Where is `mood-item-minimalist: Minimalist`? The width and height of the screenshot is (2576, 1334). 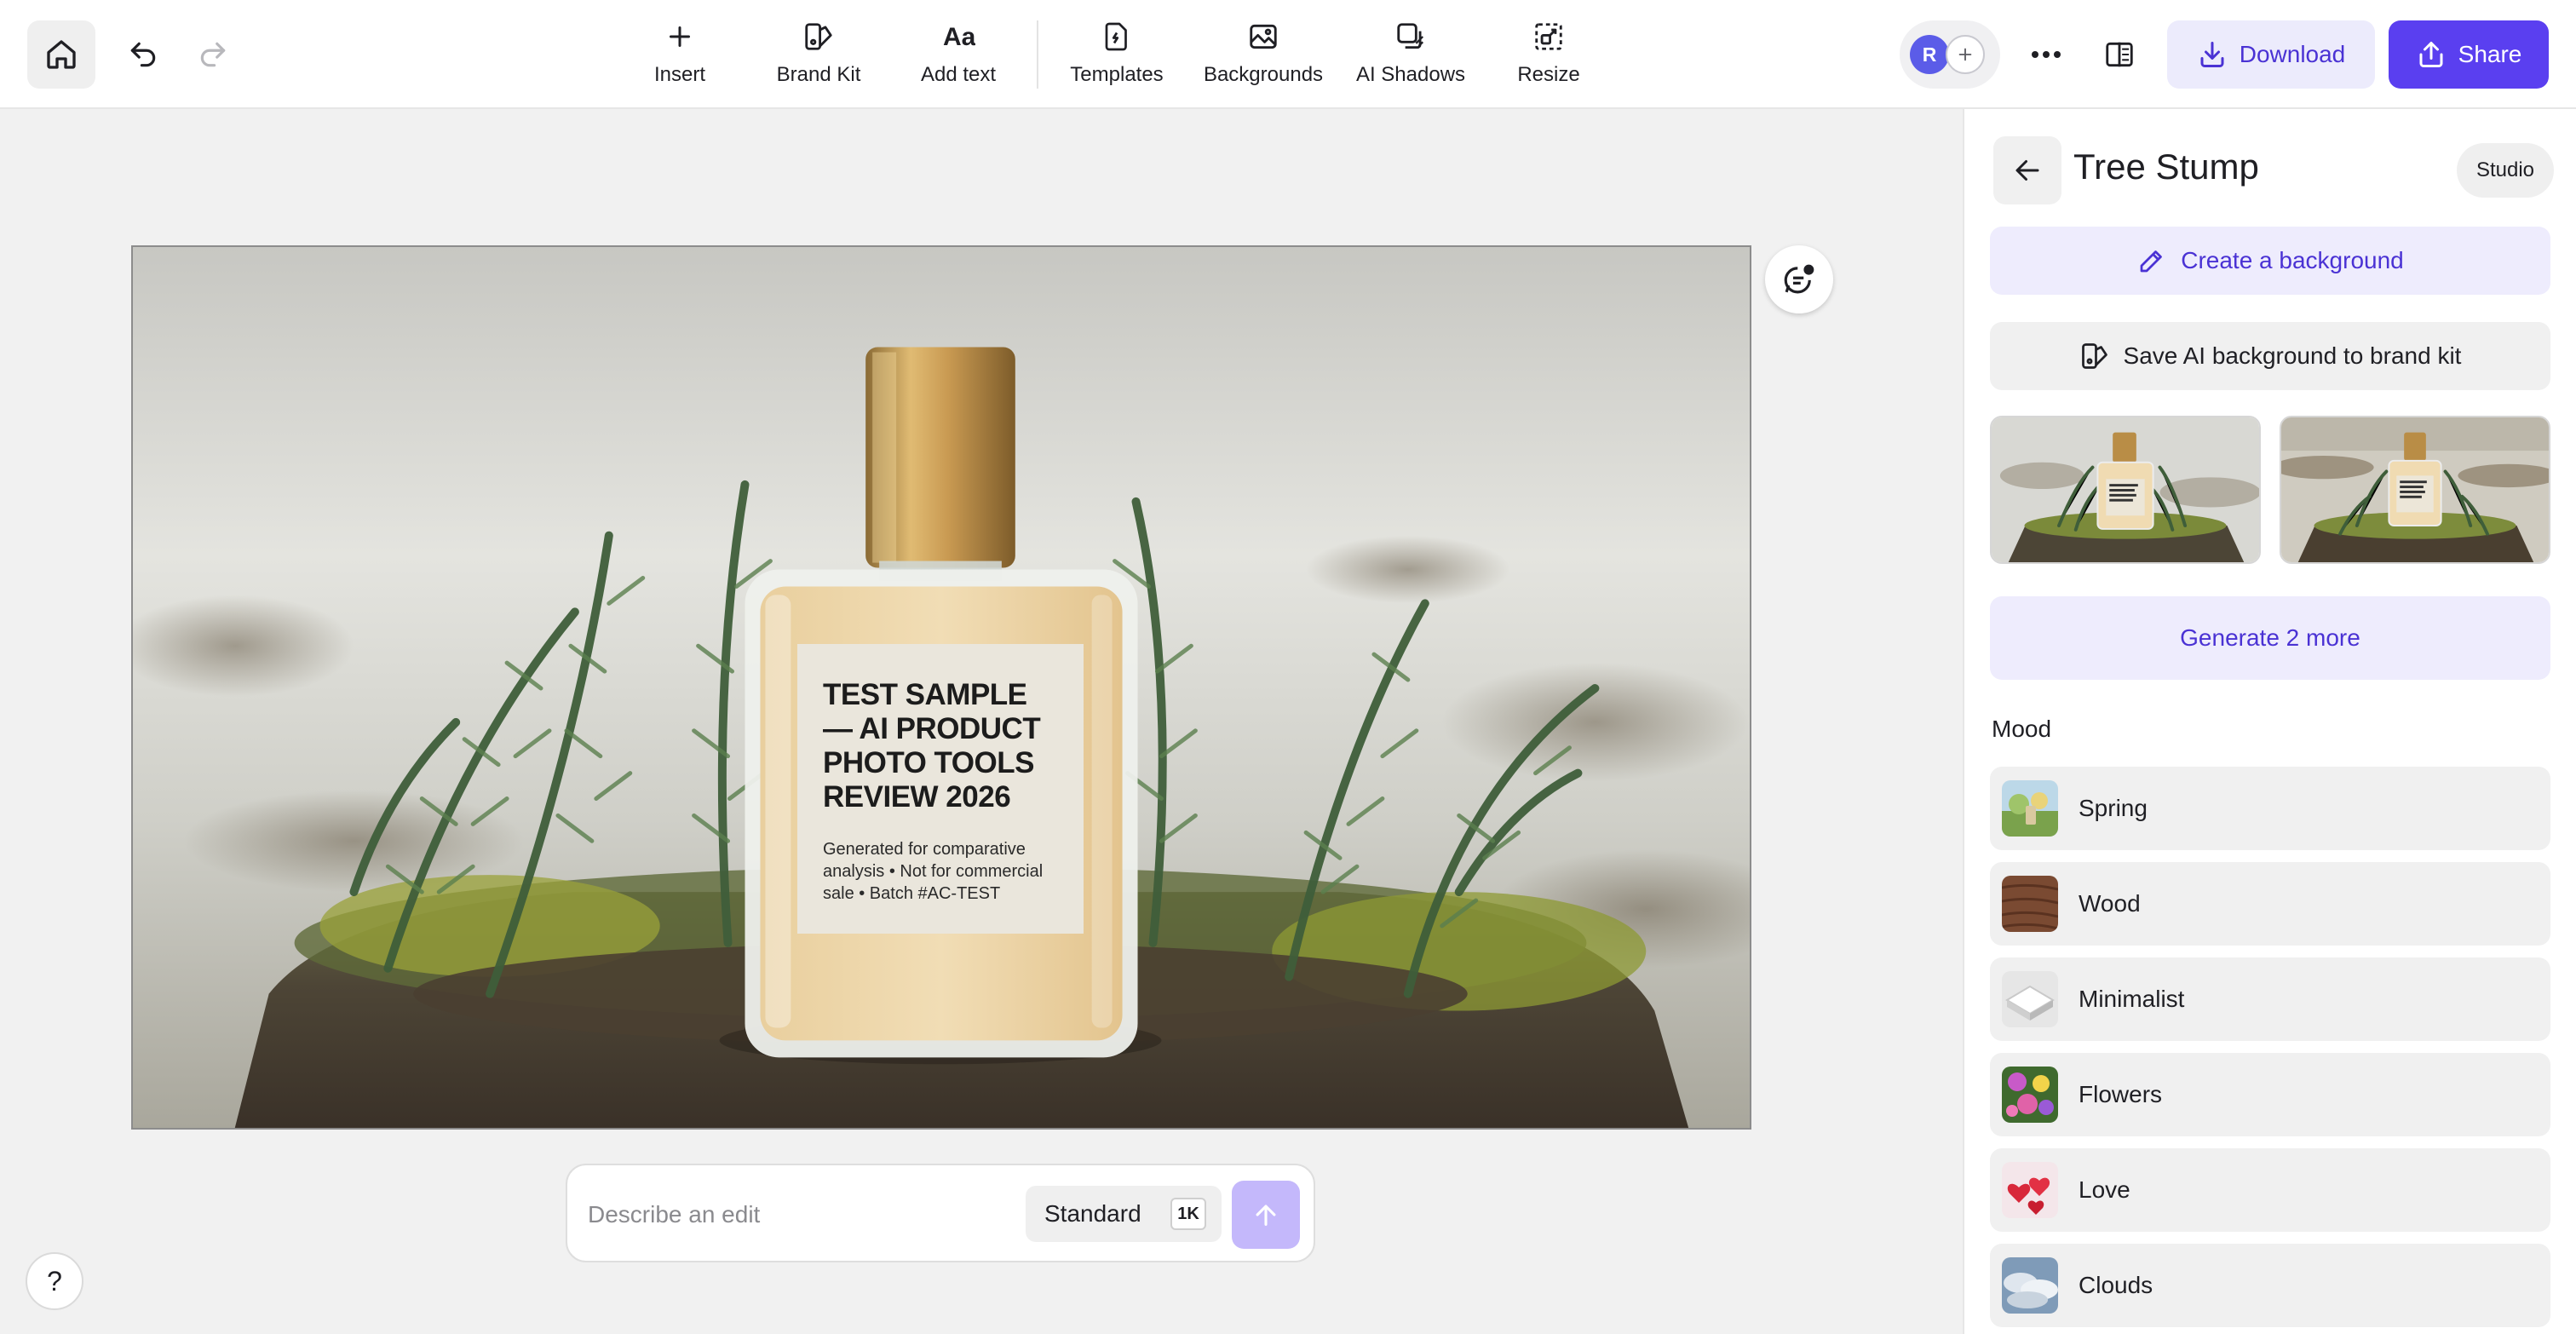
mood-item-minimalist: Minimalist is located at coordinates (2270, 999).